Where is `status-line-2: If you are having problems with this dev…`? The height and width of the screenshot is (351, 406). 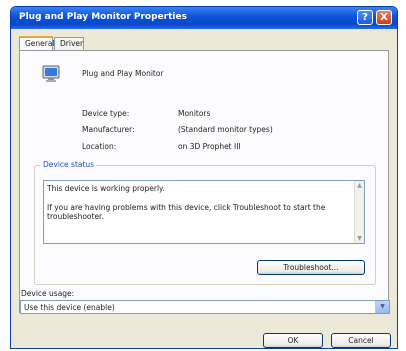
status-line-2: If you are having problems with this dev… is located at coordinates (186, 212).